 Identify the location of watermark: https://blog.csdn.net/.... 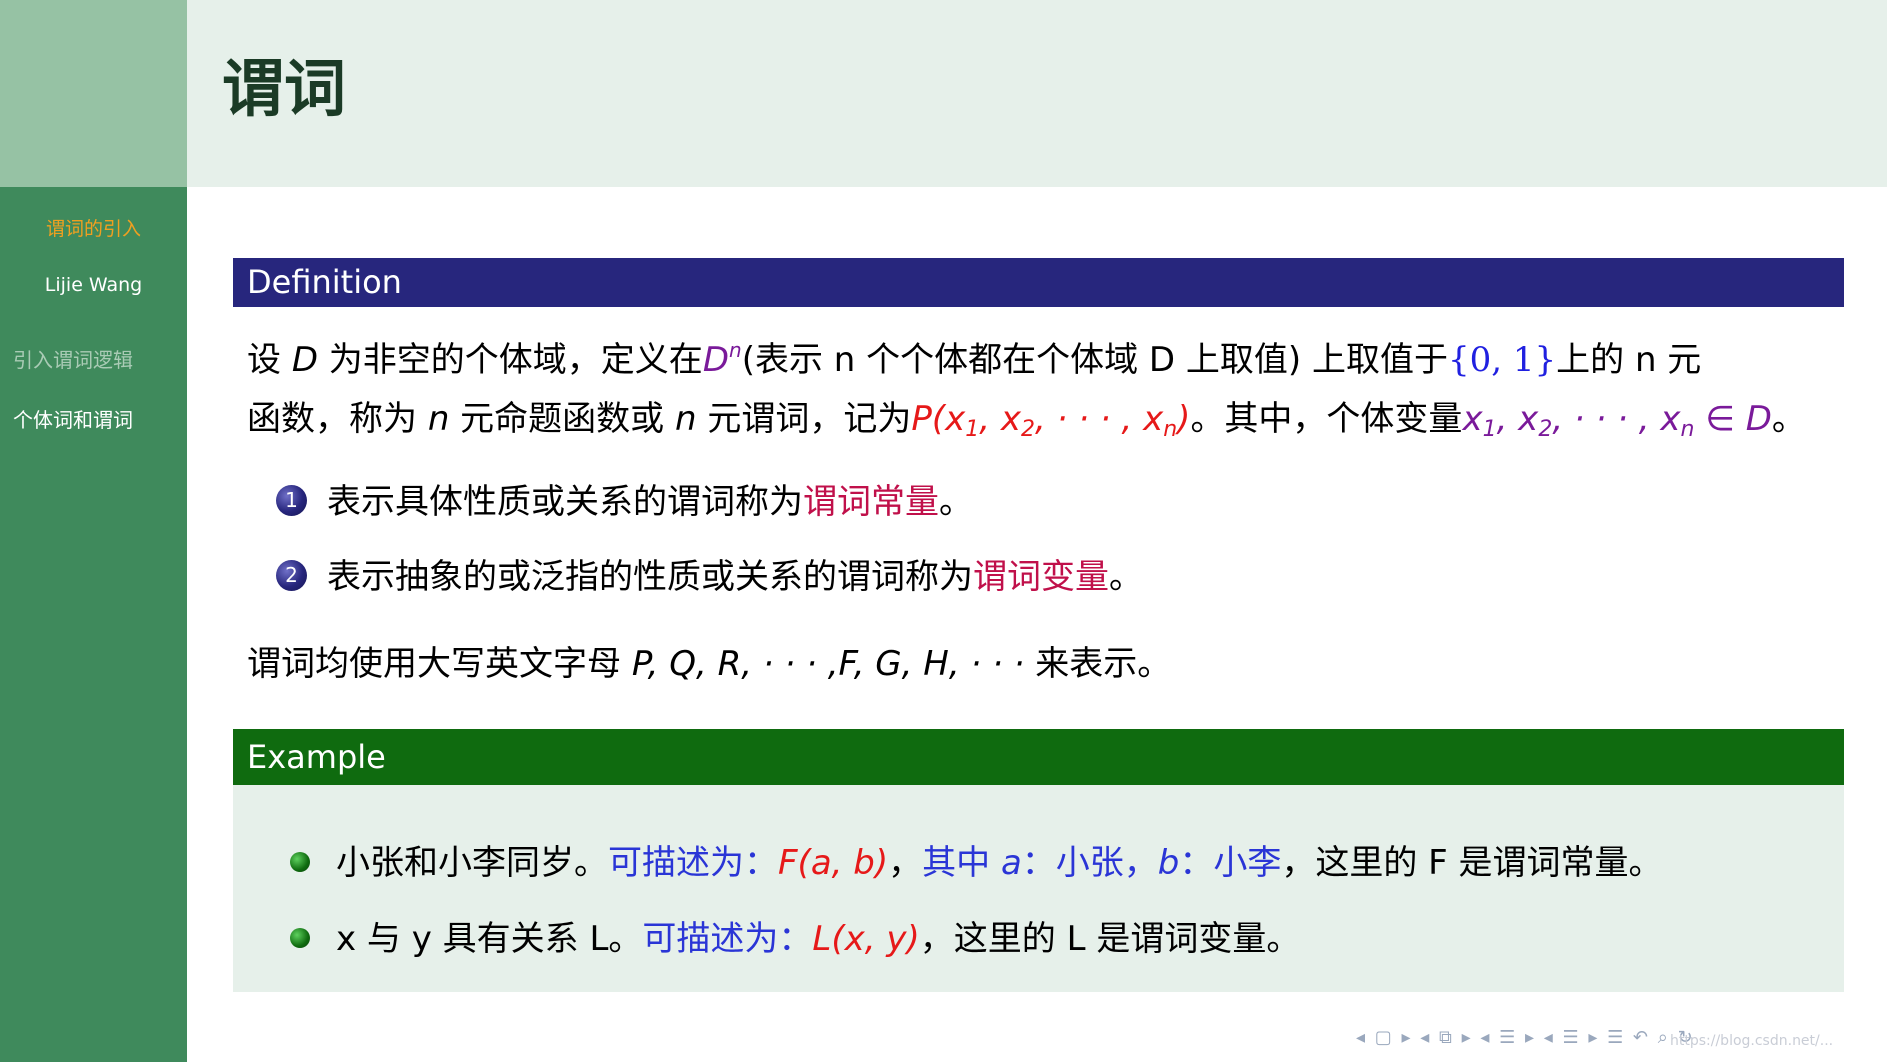
(1752, 1041).